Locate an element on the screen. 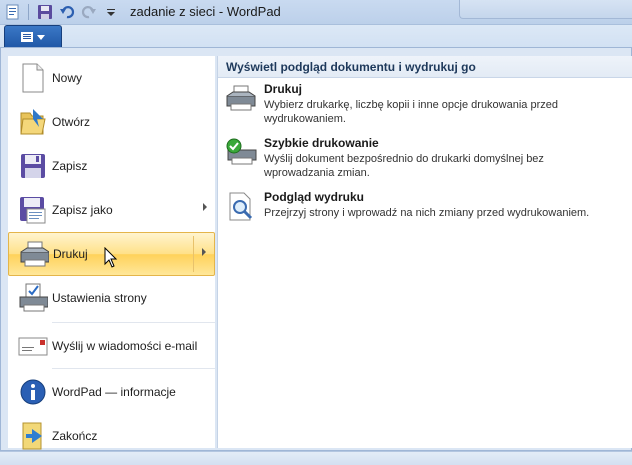  menu-item-label: Wyślij w wiadomości e-mail is located at coordinates (125, 346).